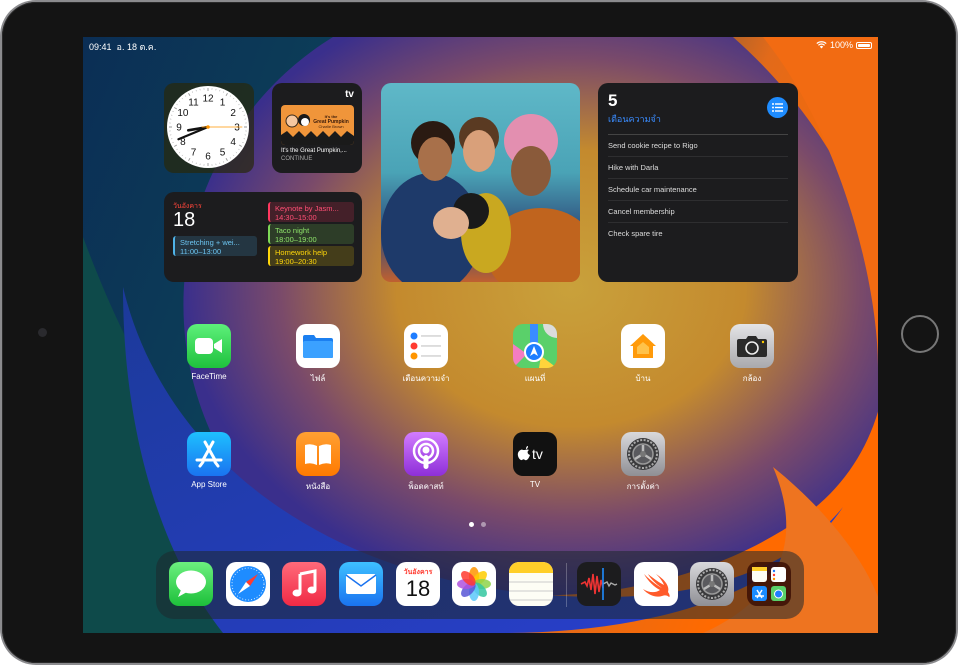 The width and height of the screenshot is (958, 665). I want to click on status-date: อ. 18 ต.ค., so click(136, 47).